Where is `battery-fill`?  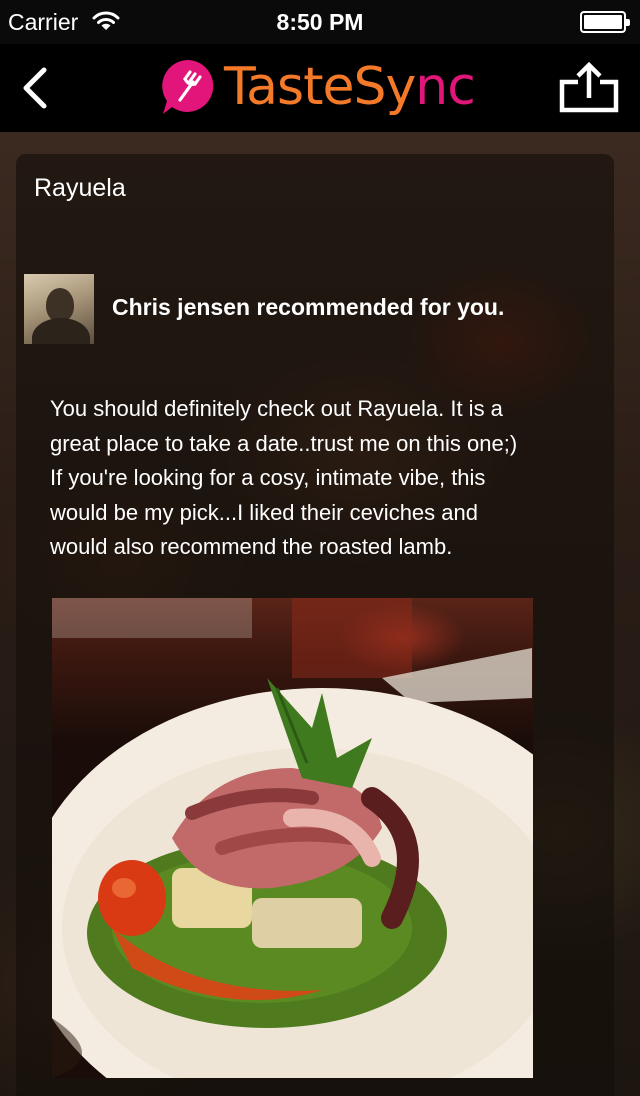 battery-fill is located at coordinates (603, 22).